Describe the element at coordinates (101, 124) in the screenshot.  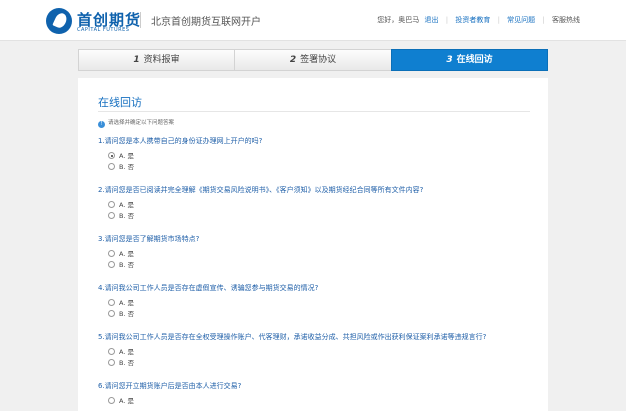
I see `info-icon: !` at that location.